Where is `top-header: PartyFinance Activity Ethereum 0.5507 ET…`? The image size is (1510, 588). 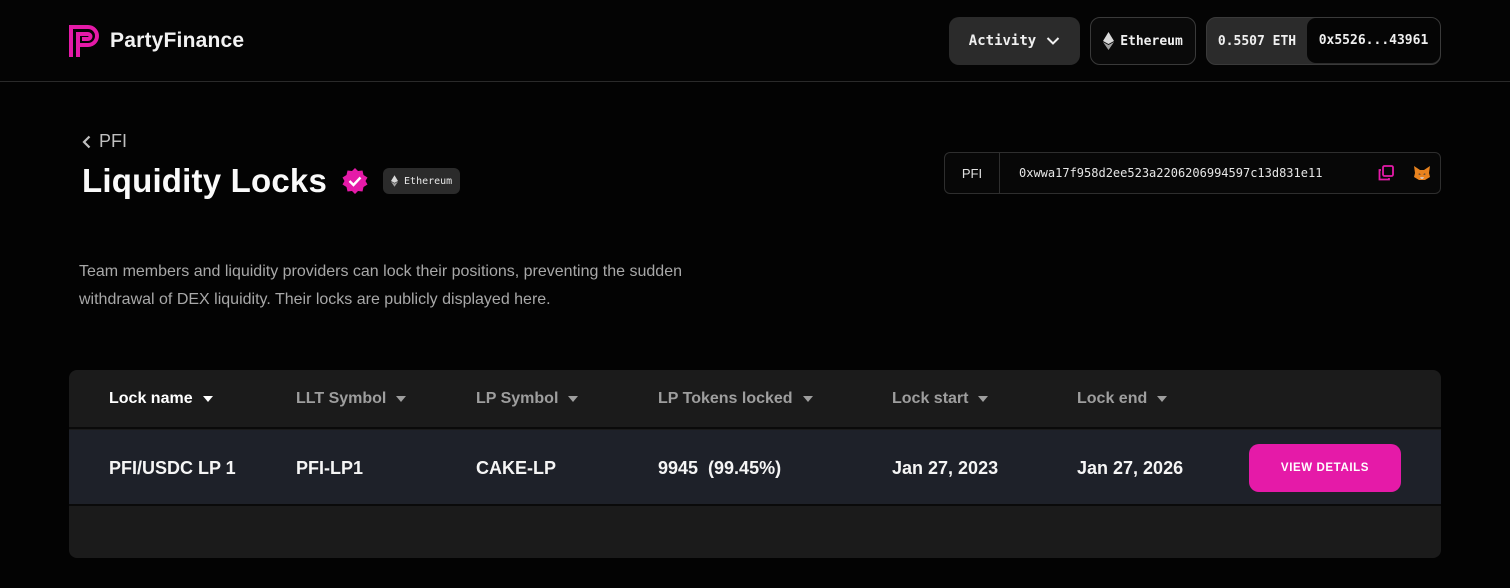 top-header: PartyFinance Activity Ethereum 0.5507 ET… is located at coordinates (755, 41).